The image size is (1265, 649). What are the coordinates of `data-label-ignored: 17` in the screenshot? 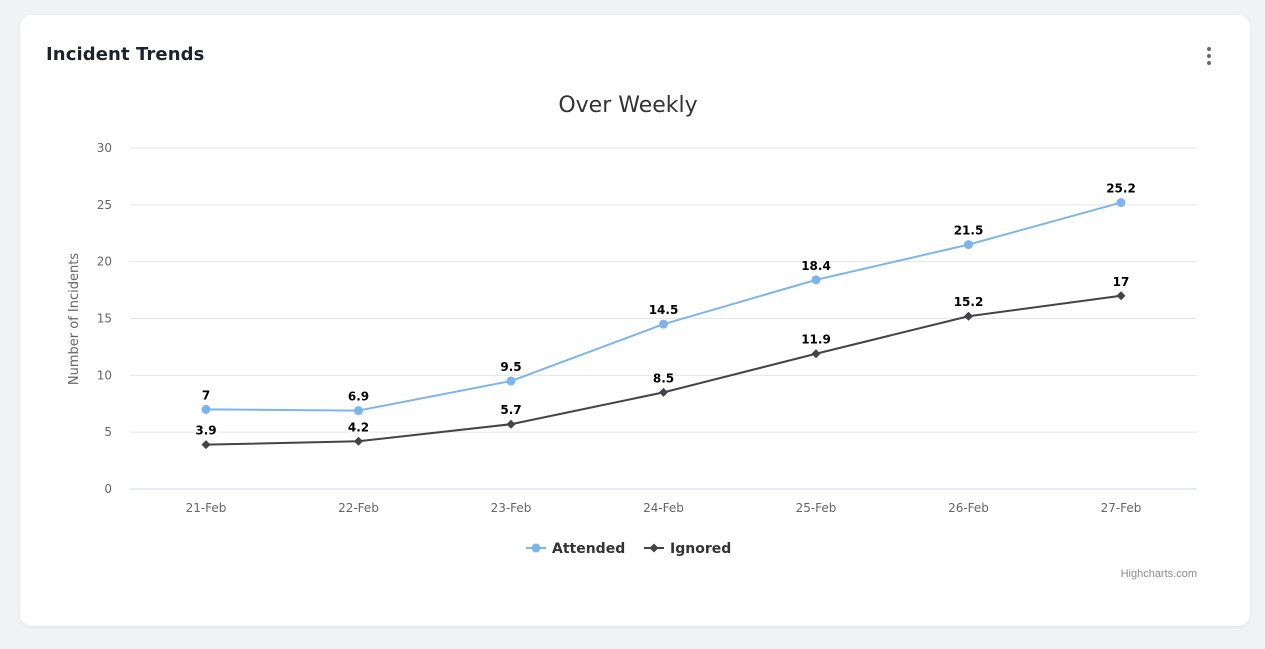 It's located at (1121, 282).